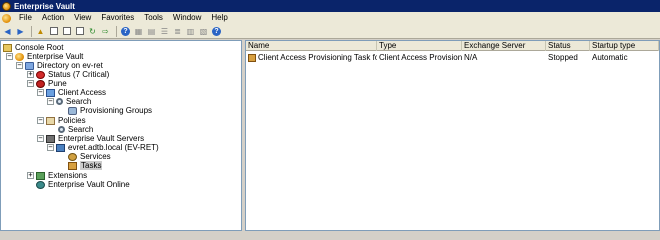 The height and width of the screenshot is (240, 660). I want to click on site-icon, so click(40, 83).